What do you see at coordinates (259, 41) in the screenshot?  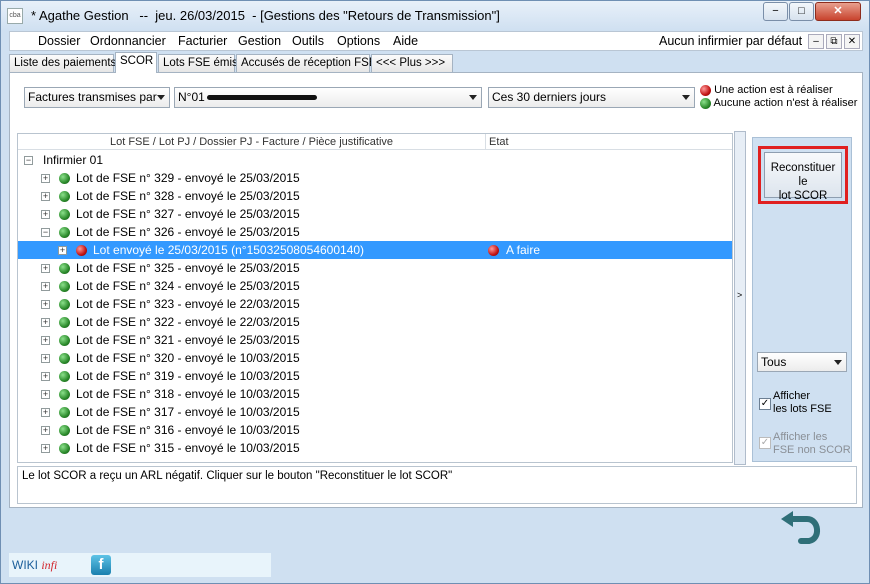 I see `menu-gestion: Gestion` at bounding box center [259, 41].